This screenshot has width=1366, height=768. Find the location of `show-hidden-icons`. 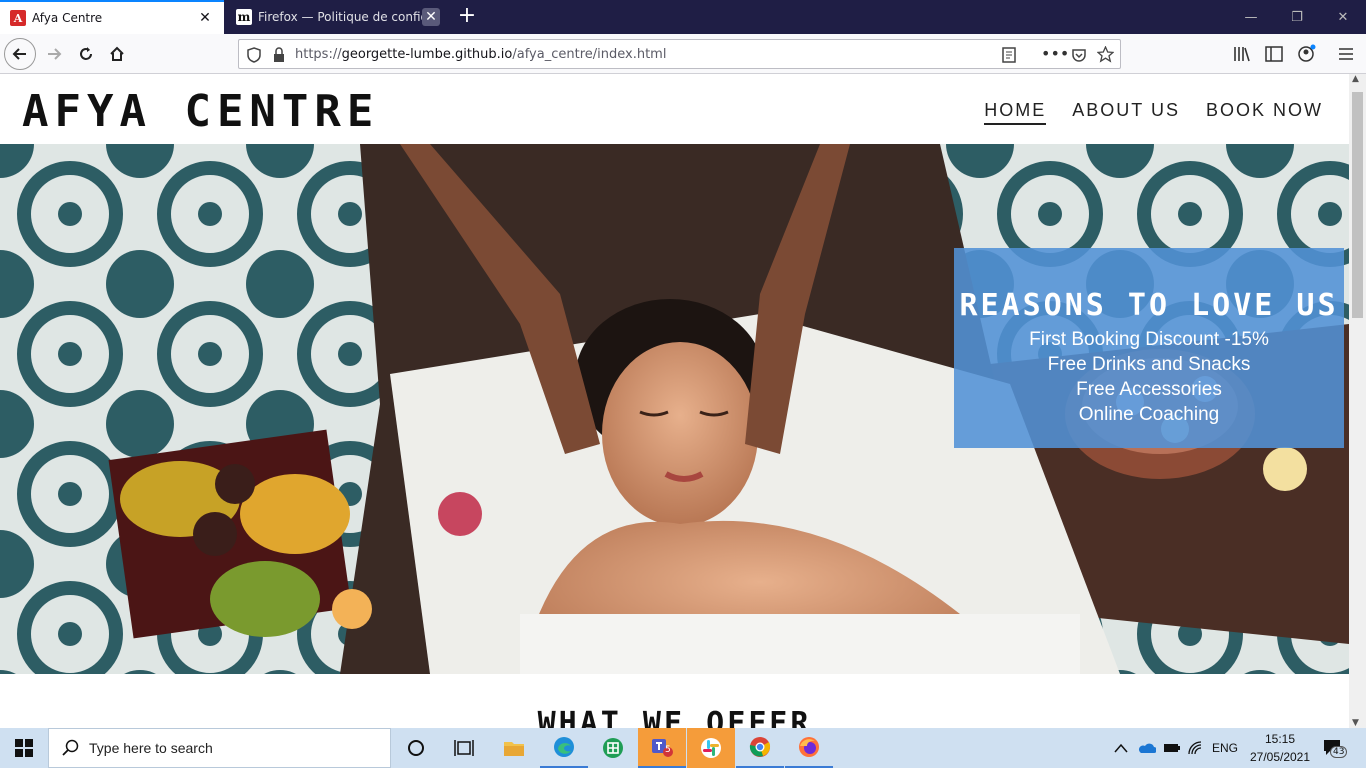

show-hidden-icons is located at coordinates (1121, 748).